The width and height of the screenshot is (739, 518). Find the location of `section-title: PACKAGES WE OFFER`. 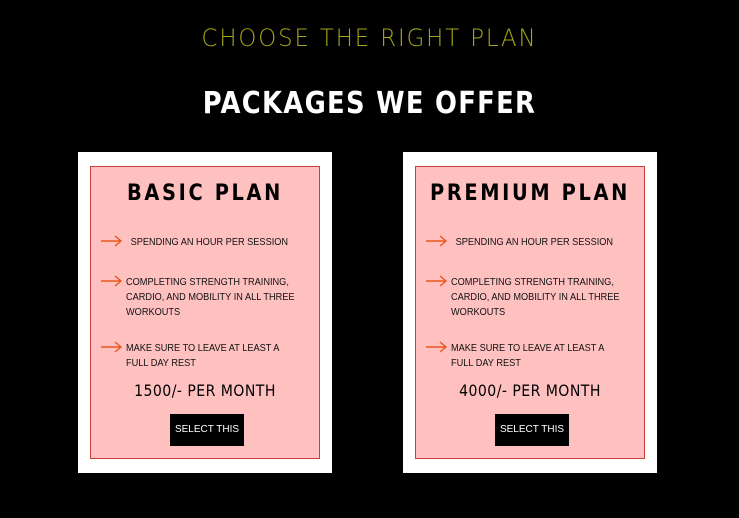

section-title: PACKAGES WE OFFER is located at coordinates (369, 103).